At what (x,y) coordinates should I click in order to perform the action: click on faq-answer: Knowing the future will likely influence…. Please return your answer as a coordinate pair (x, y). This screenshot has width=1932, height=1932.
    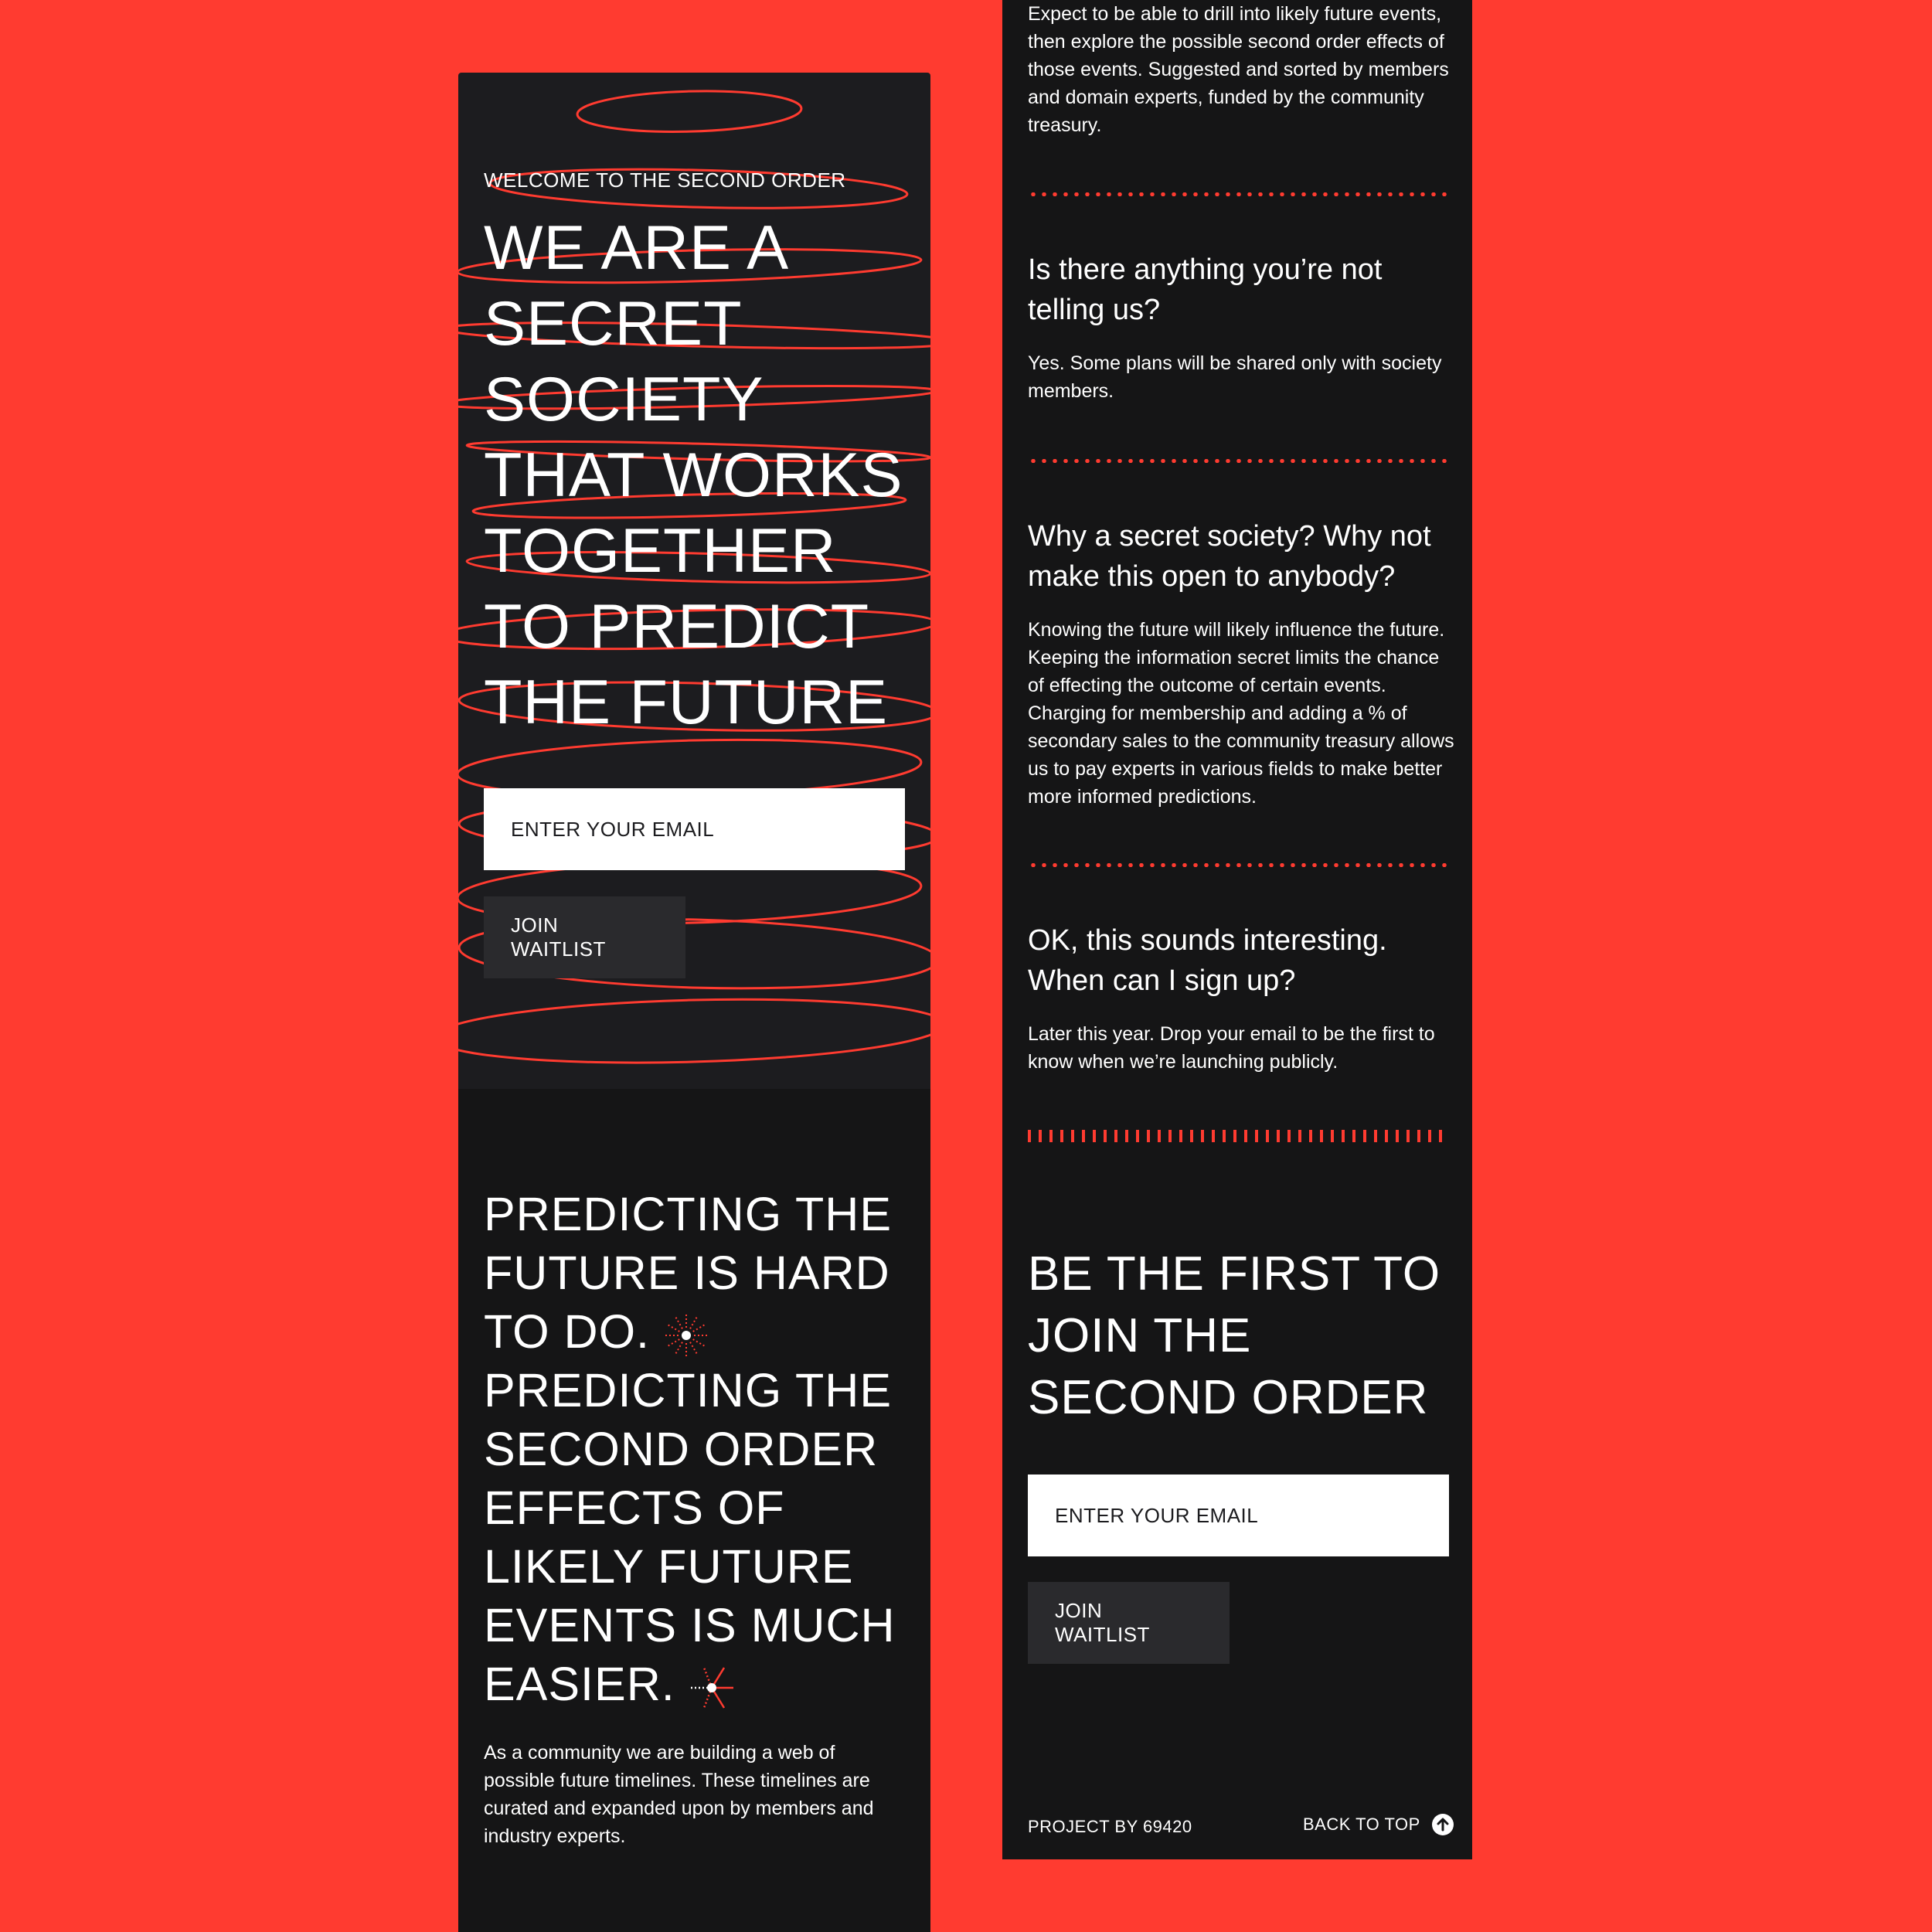
    Looking at the image, I should click on (1241, 713).